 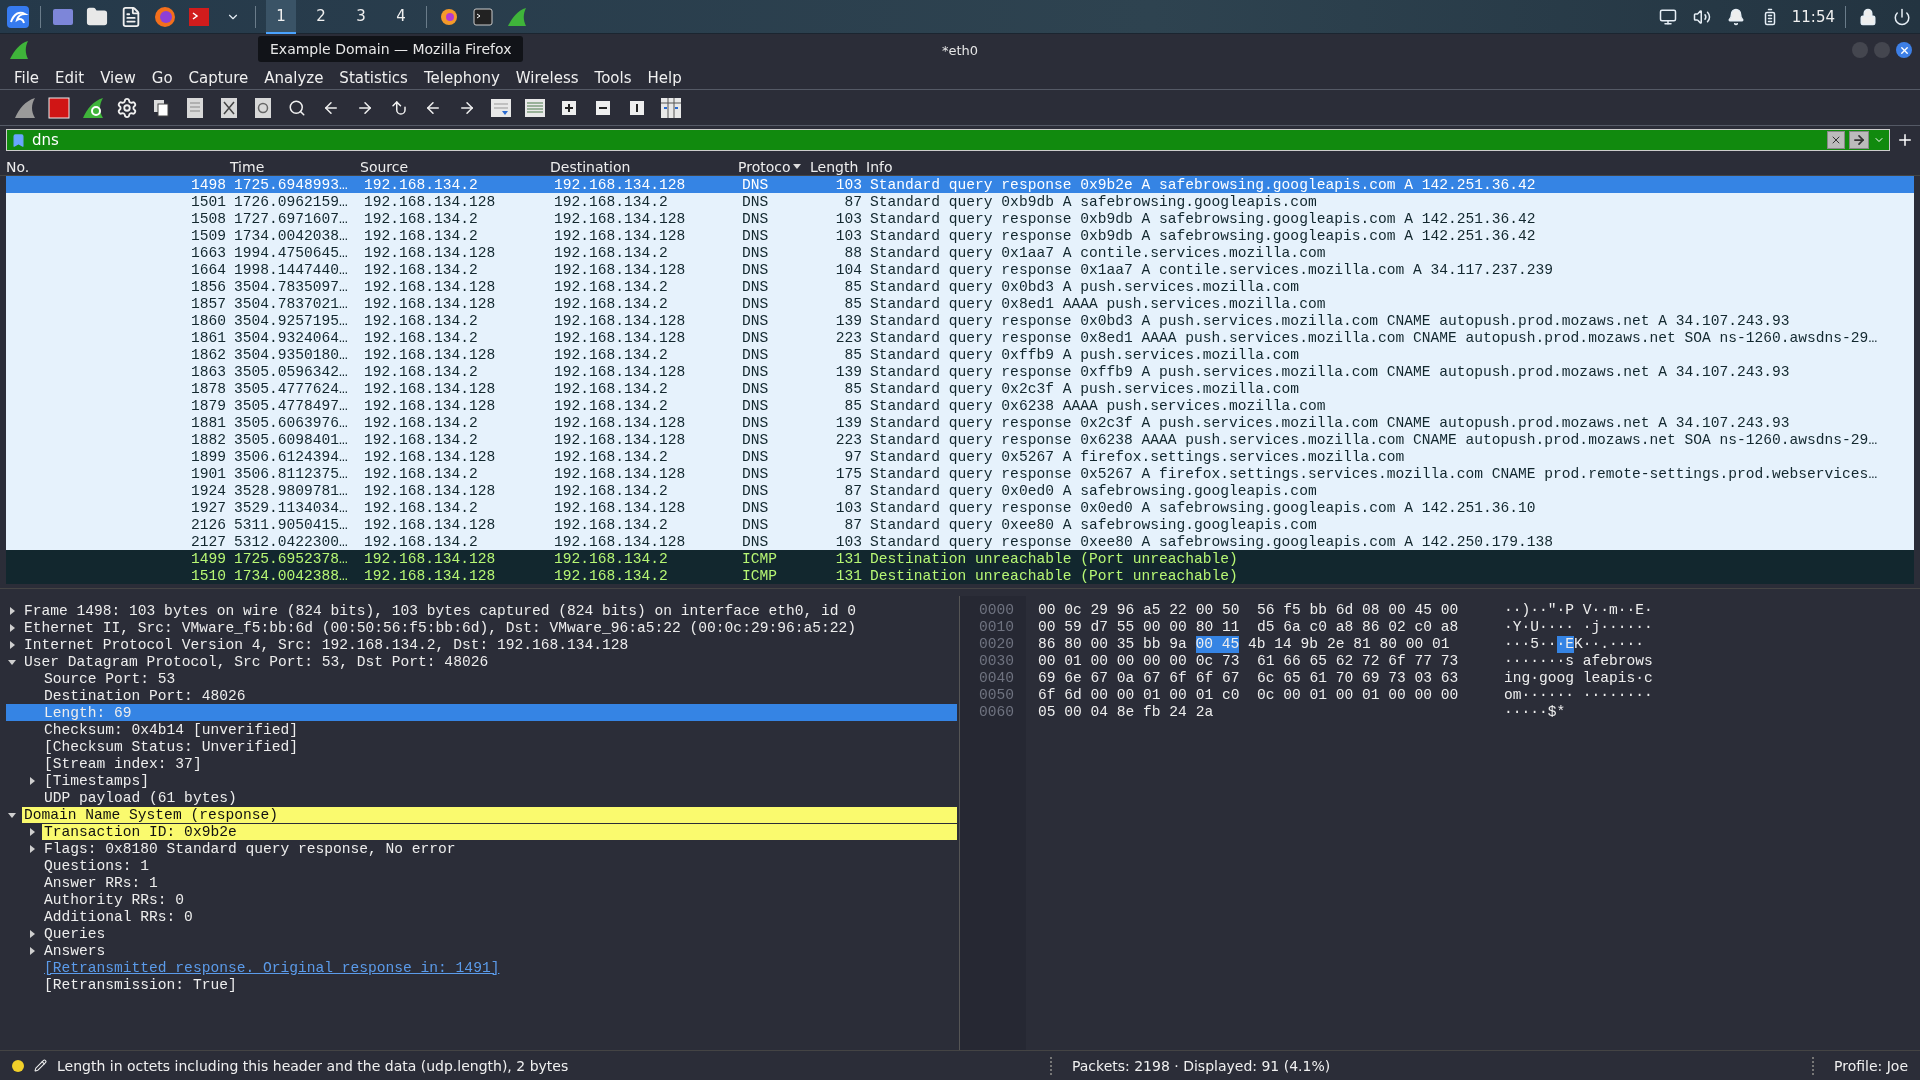 I want to click on tree-row: [Retransmitted response. Original response in: 1491], so click(x=481, y=967).